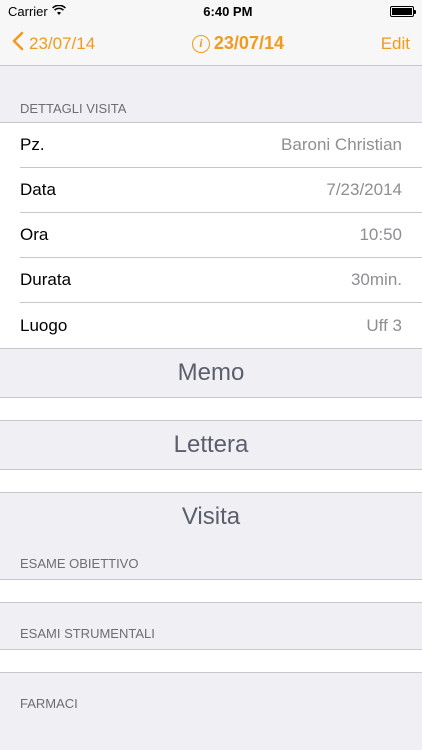 The width and height of the screenshot is (422, 750). What do you see at coordinates (18, 43) in the screenshot?
I see `chevron-left-icon` at bounding box center [18, 43].